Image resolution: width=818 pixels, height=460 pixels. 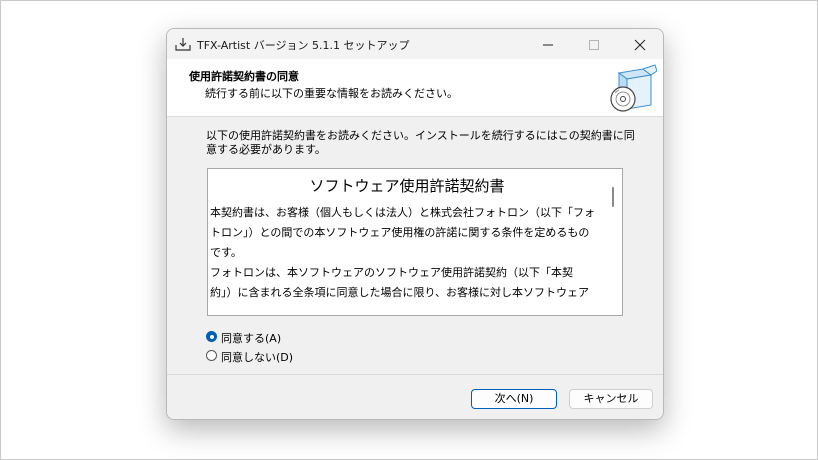 I want to click on disagree-label: 同意しない(D), so click(x=257, y=357).